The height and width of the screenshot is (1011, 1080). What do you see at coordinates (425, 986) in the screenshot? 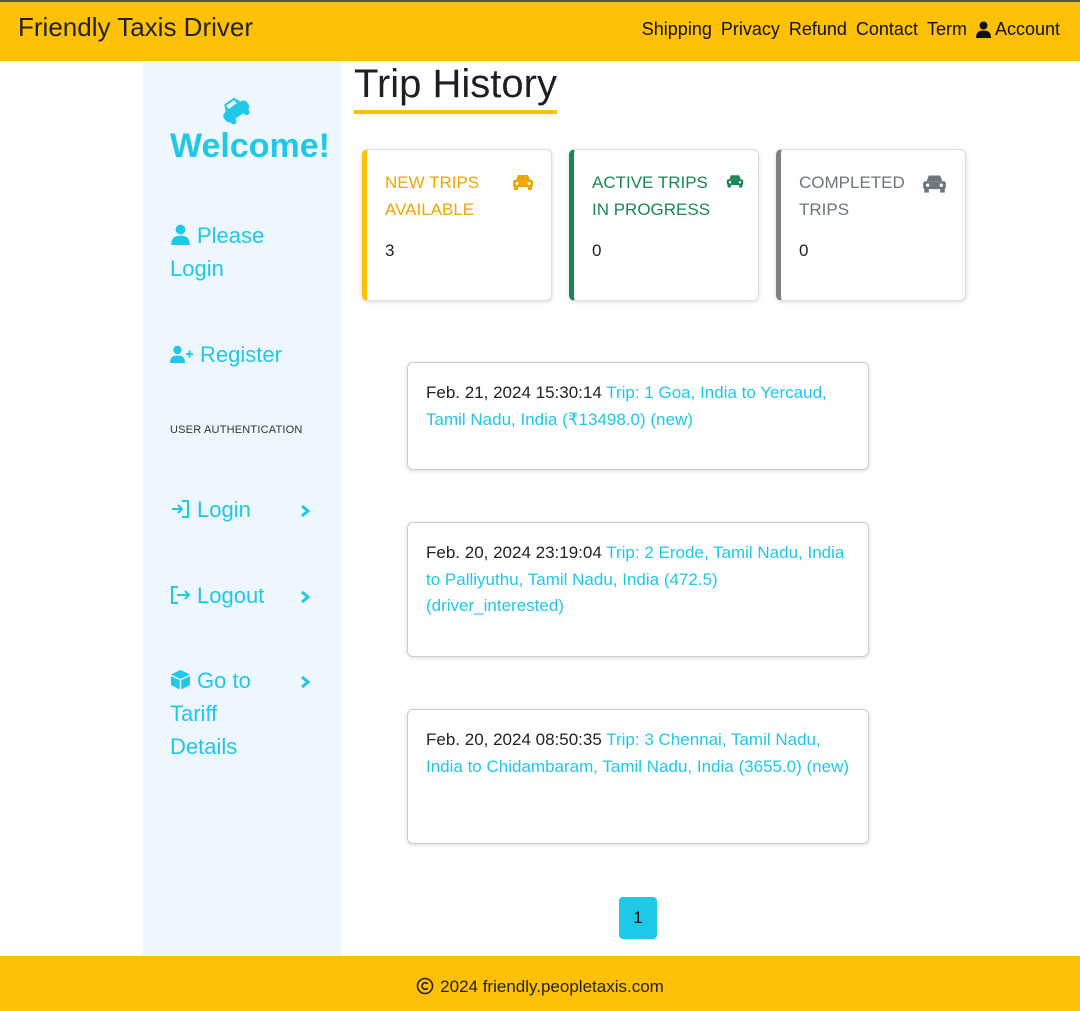
I see `copyright-icon` at bounding box center [425, 986].